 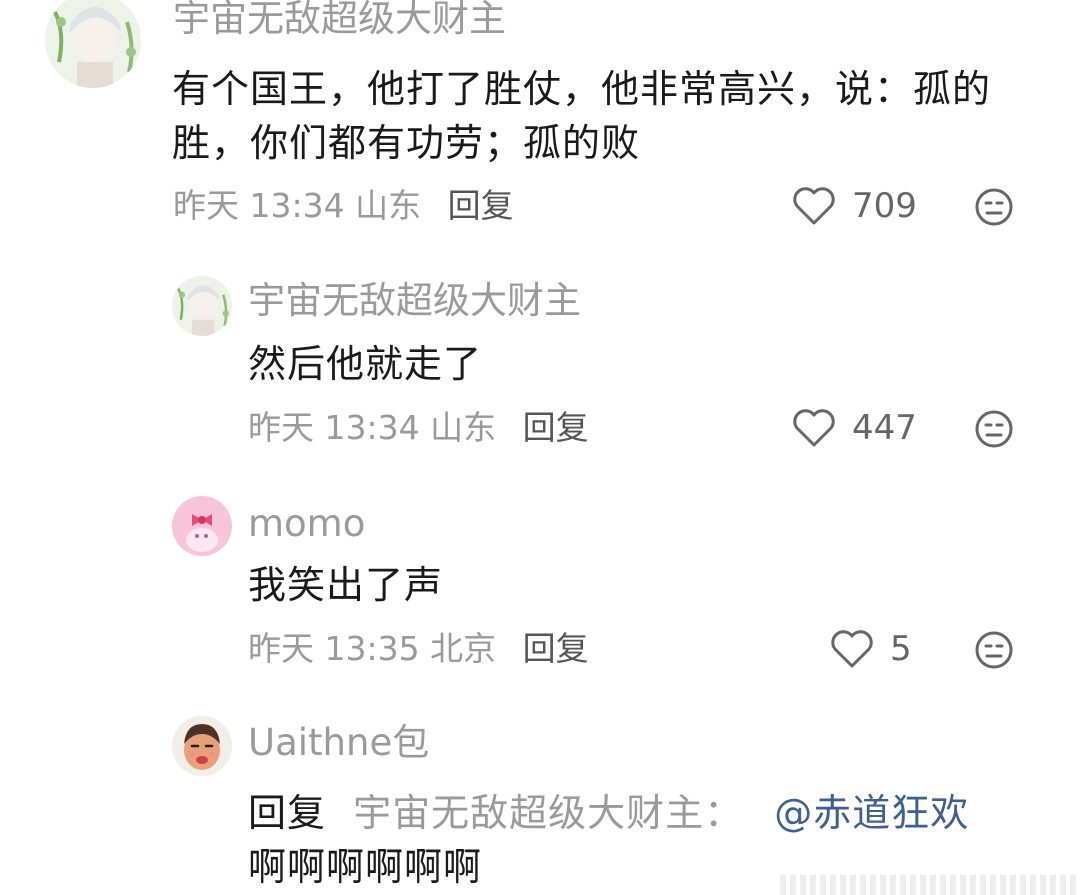 I want to click on like-count: 709, so click(x=884, y=206).